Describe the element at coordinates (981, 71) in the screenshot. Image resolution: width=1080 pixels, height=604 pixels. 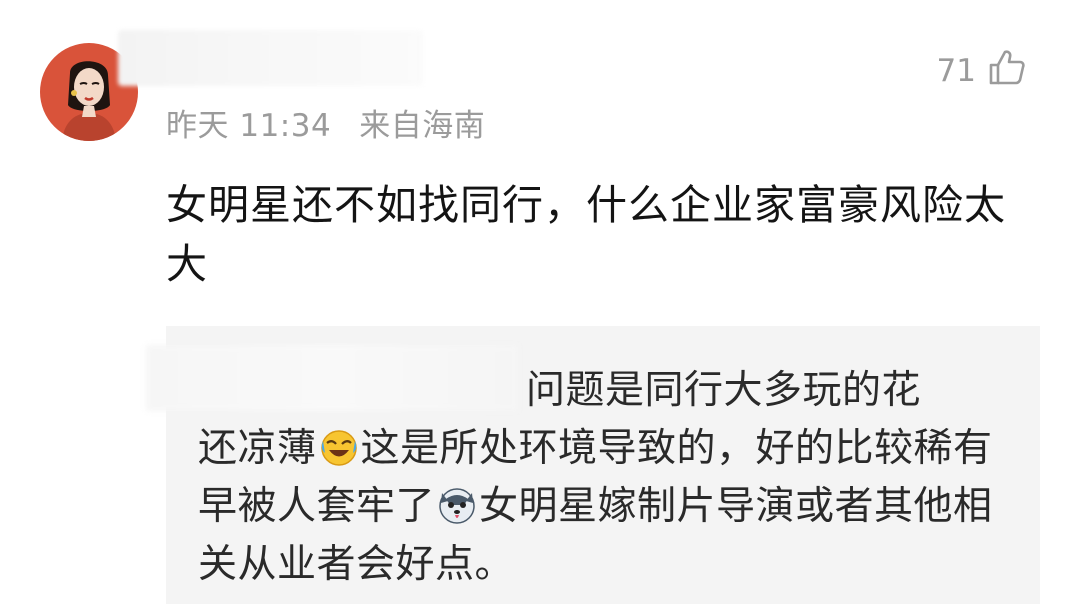
I see `like-button: 71` at that location.